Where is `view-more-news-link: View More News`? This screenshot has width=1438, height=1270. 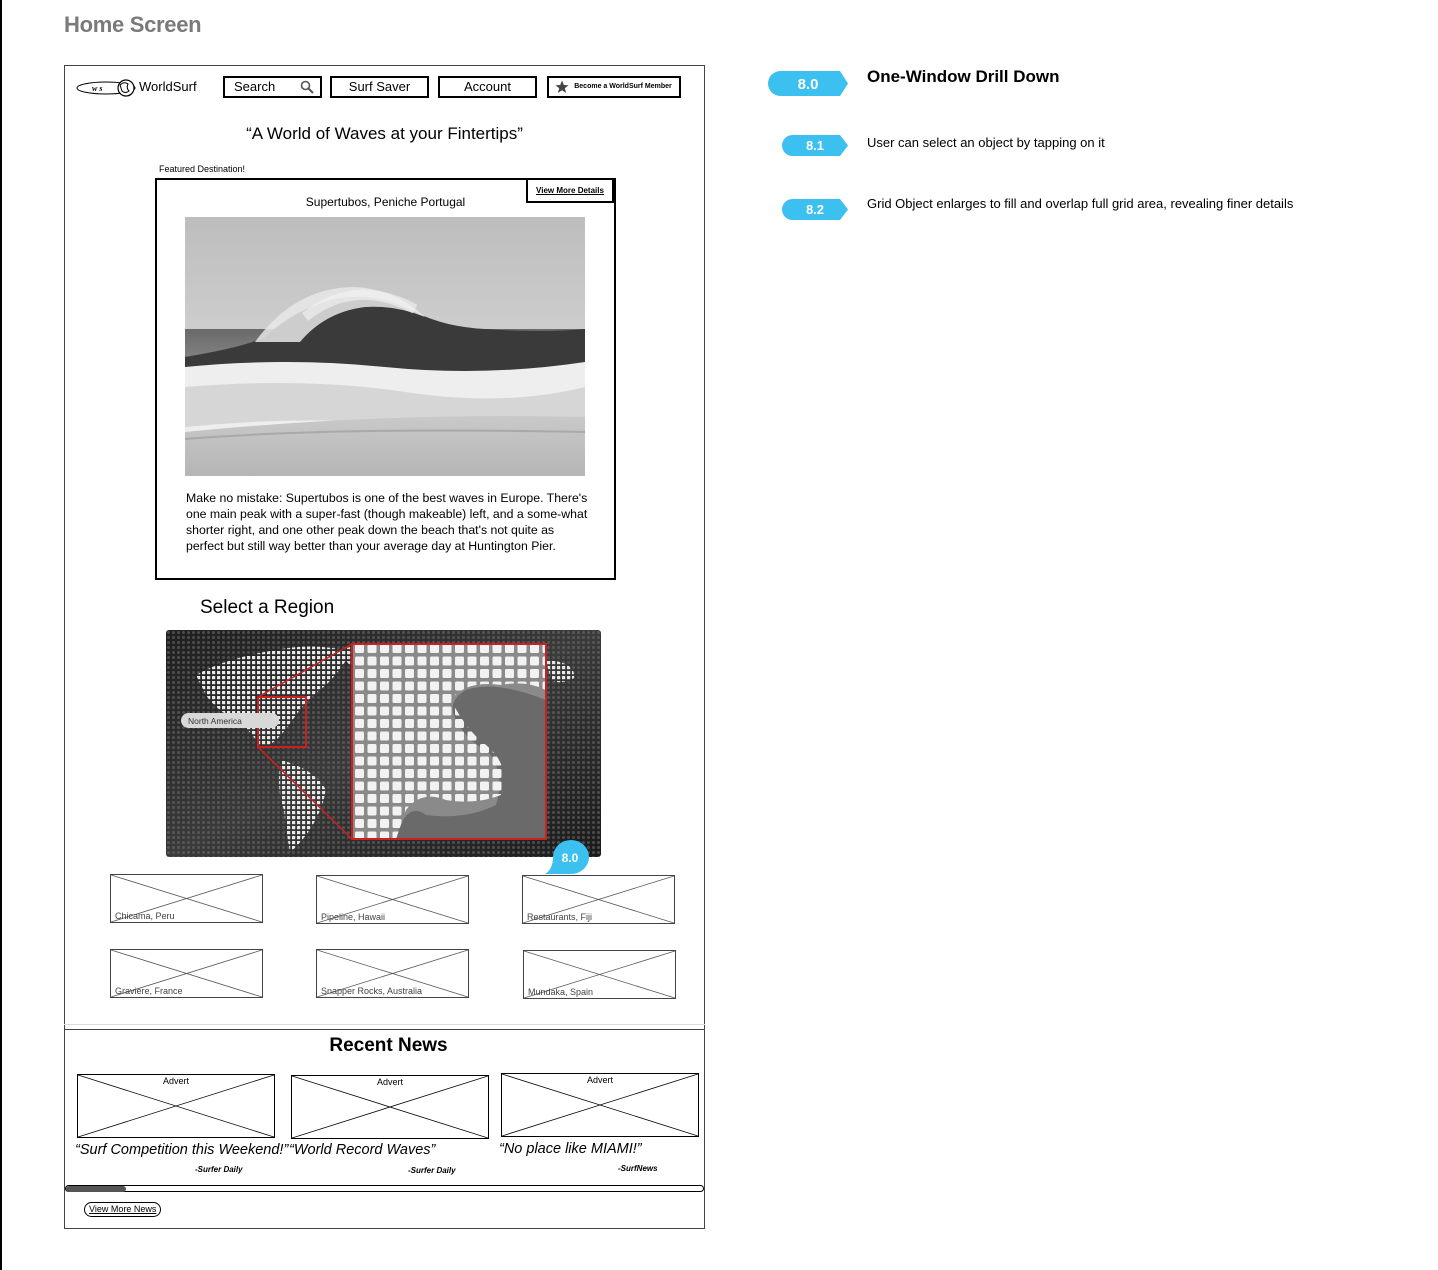 view-more-news-link: View More News is located at coordinates (123, 1209).